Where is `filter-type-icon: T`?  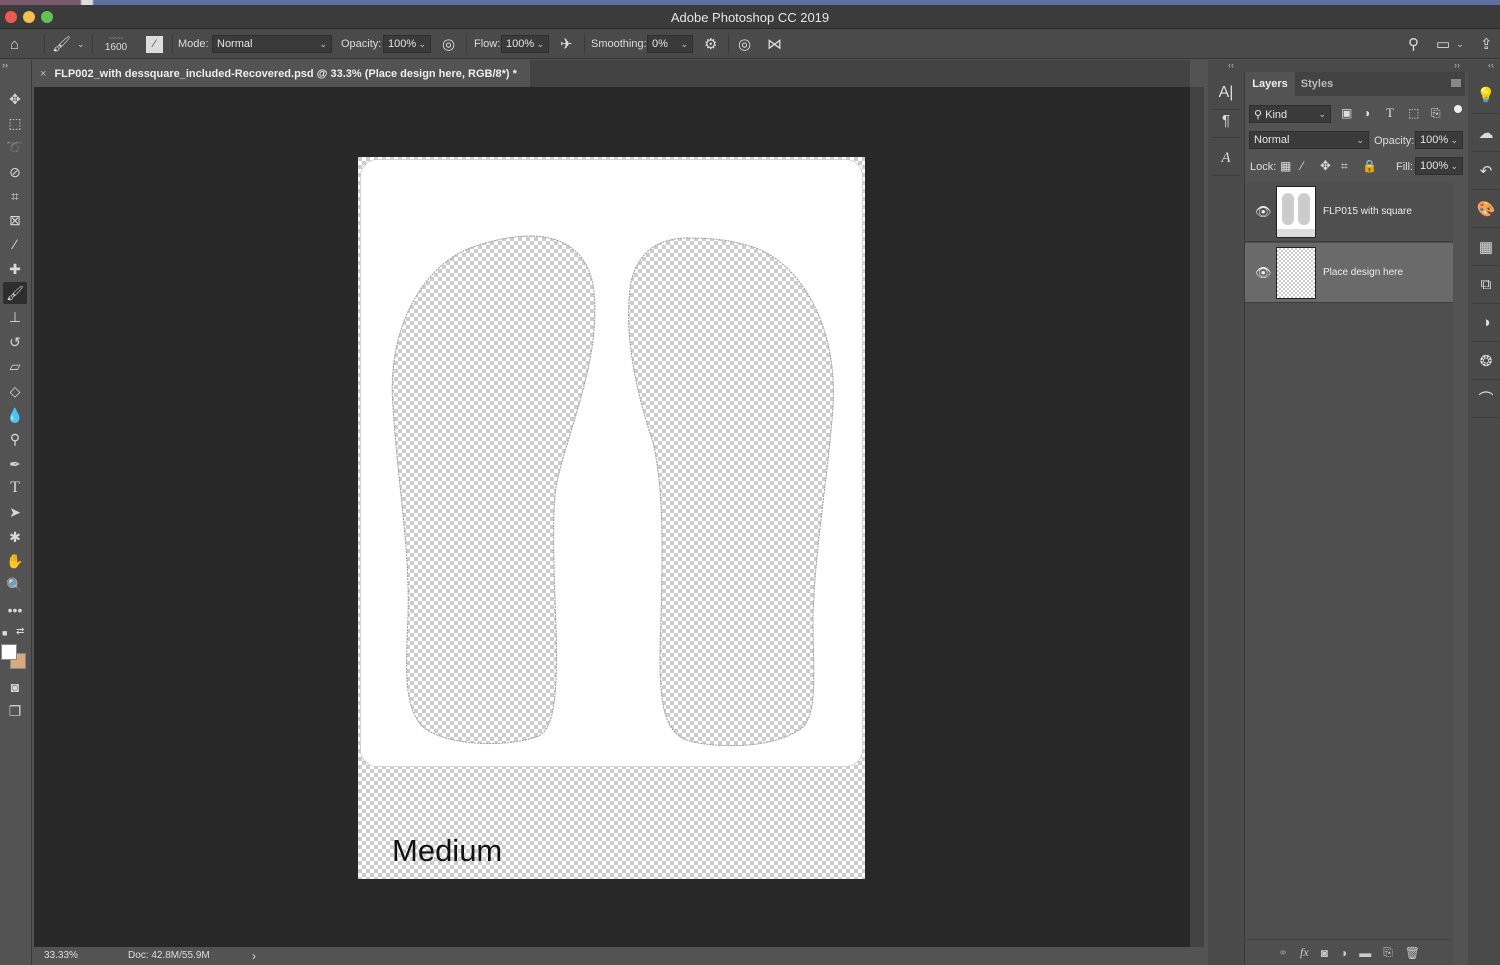 filter-type-icon: T is located at coordinates (1390, 113).